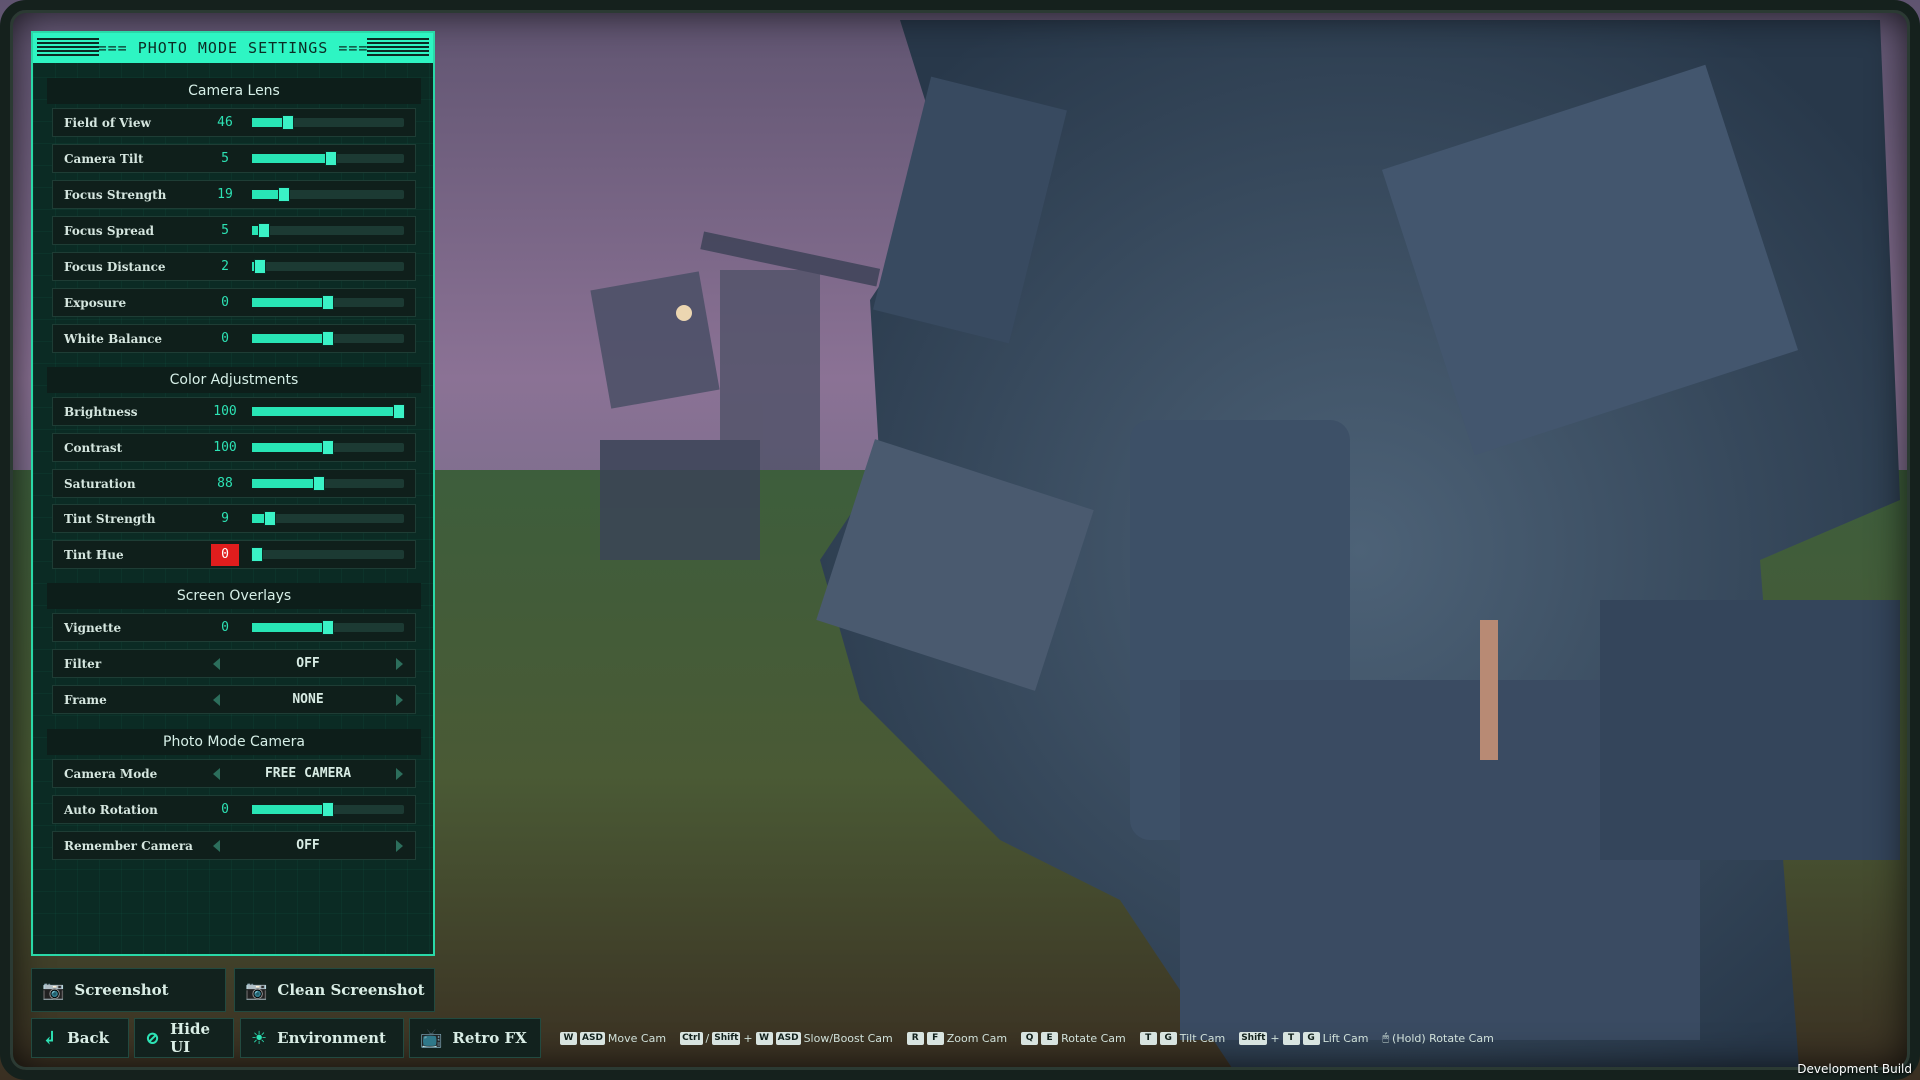 The height and width of the screenshot is (1080, 1920). What do you see at coordinates (85, 700) in the screenshot?
I see `setting-label: Frame` at bounding box center [85, 700].